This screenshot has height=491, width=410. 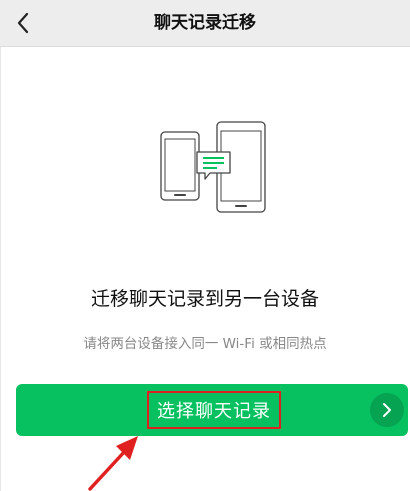 I want to click on main-title: 迁移聊天记录到另一台设备, so click(x=204, y=299).